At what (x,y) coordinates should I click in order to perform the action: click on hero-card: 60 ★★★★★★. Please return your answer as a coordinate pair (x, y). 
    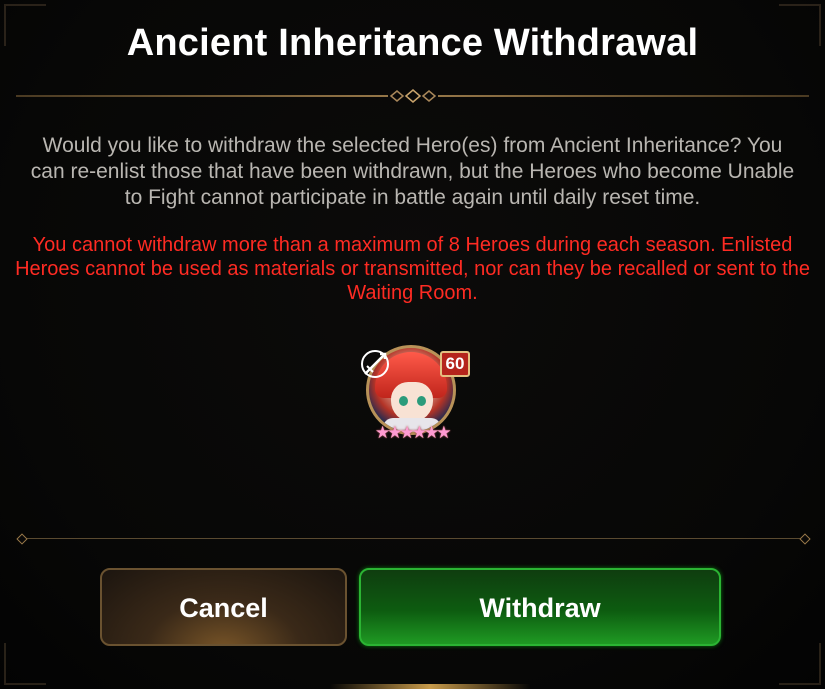
    Looking at the image, I should click on (415, 397).